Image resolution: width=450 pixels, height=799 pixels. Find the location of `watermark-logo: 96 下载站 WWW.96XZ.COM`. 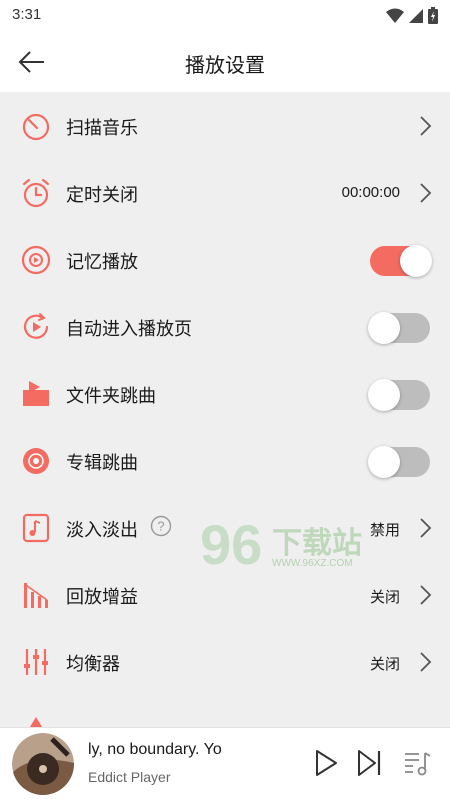

watermark-logo: 96 下载站 WWW.96XZ.COM is located at coordinates (295, 547).